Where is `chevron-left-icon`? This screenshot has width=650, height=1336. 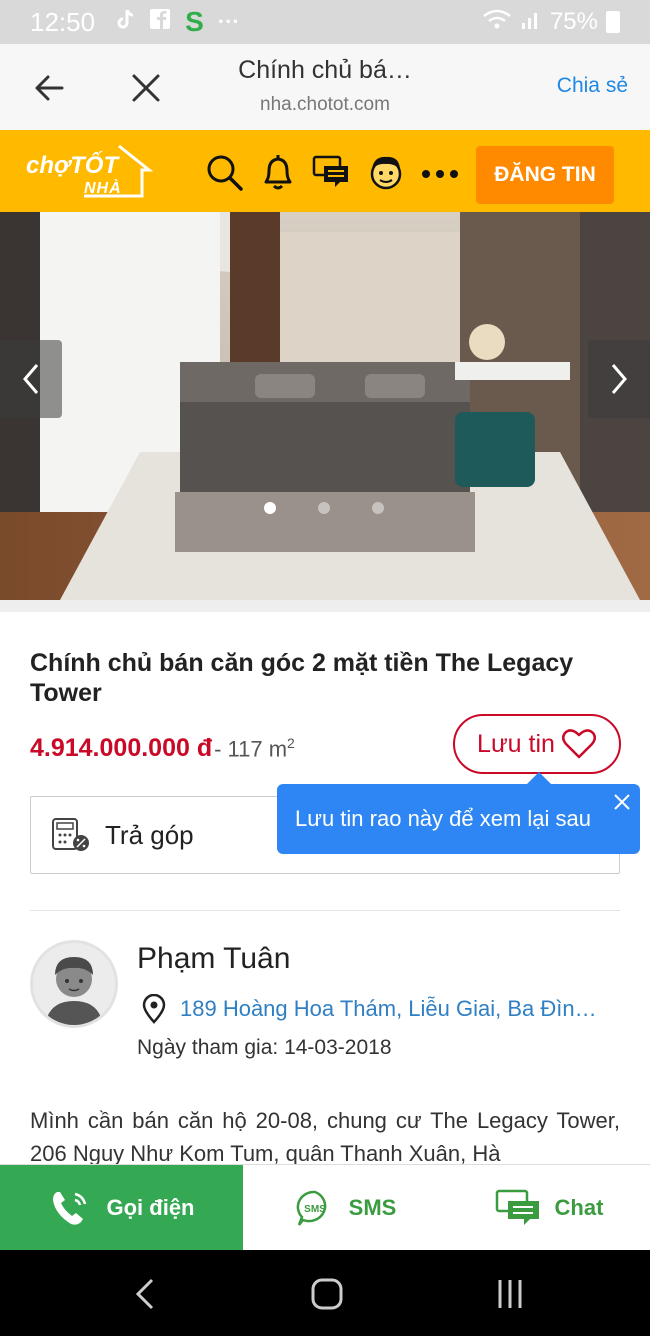
chevron-left-icon is located at coordinates (31, 379).